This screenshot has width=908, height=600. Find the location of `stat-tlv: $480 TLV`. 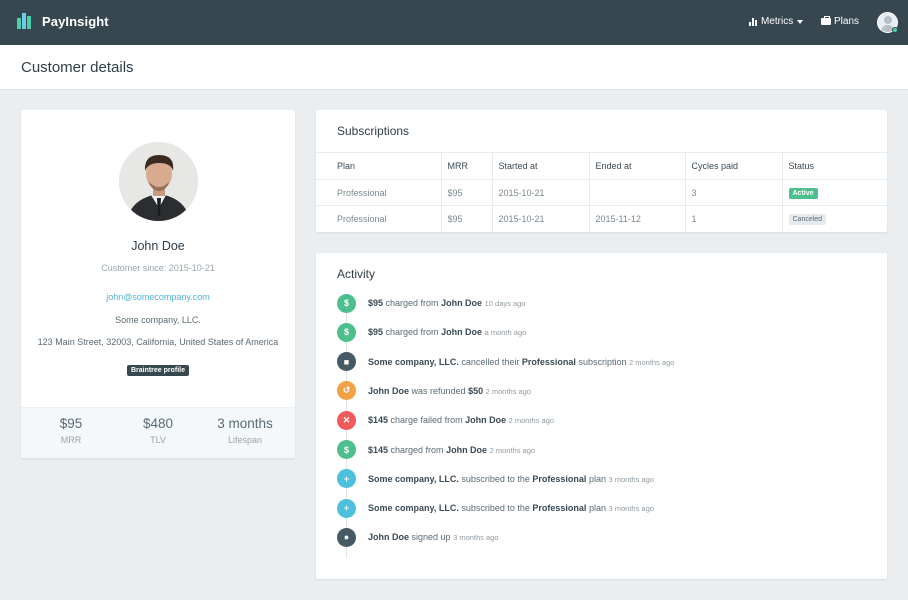

stat-tlv: $480 TLV is located at coordinates (158, 430).